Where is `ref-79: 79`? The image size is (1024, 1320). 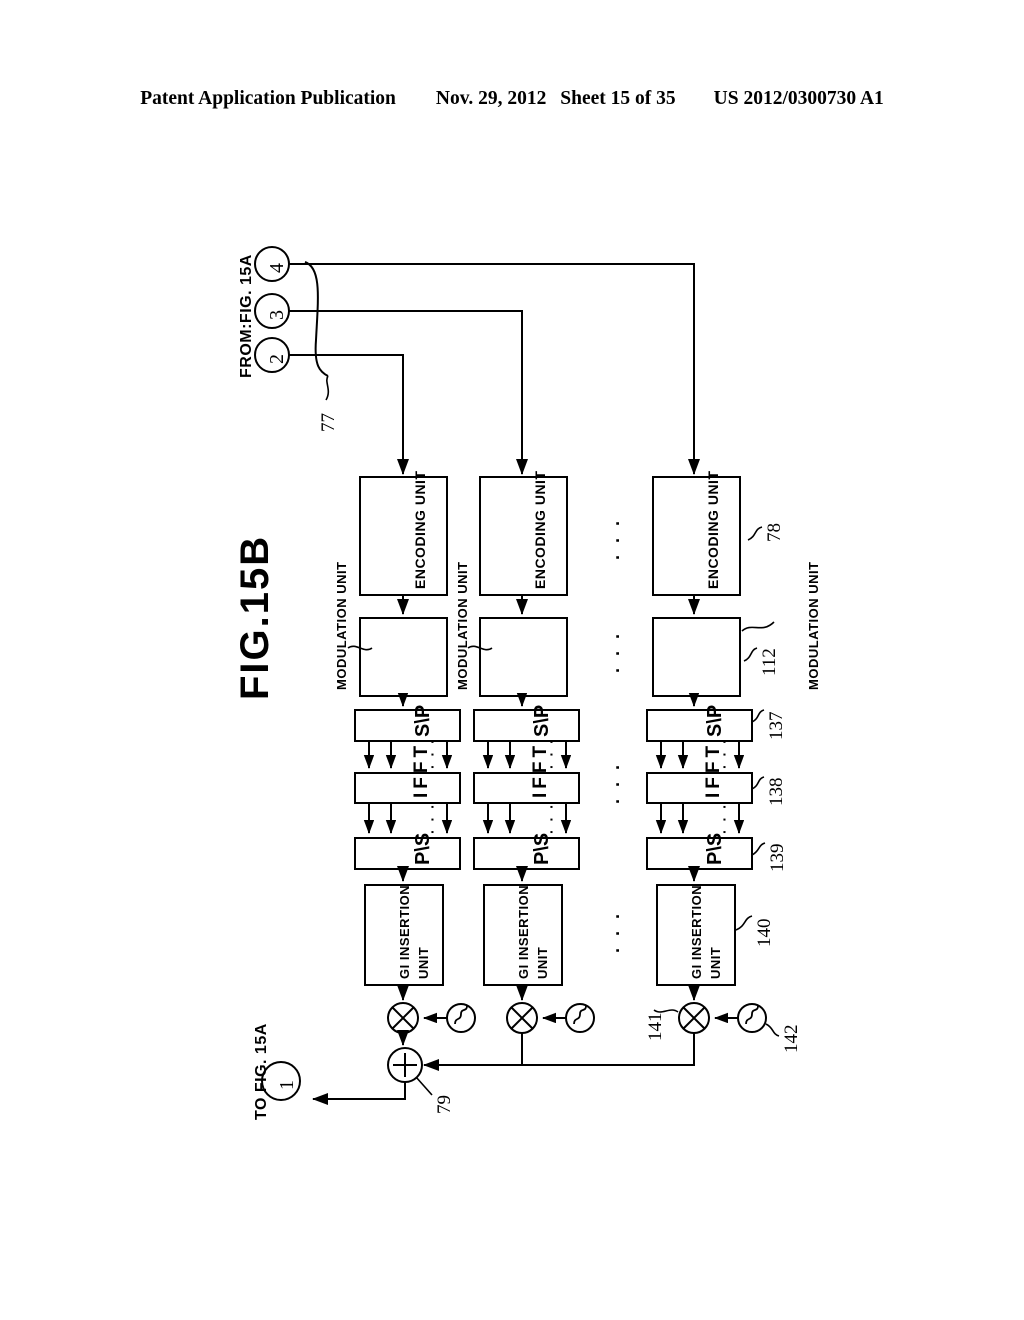 ref-79: 79 is located at coordinates (444, 1104).